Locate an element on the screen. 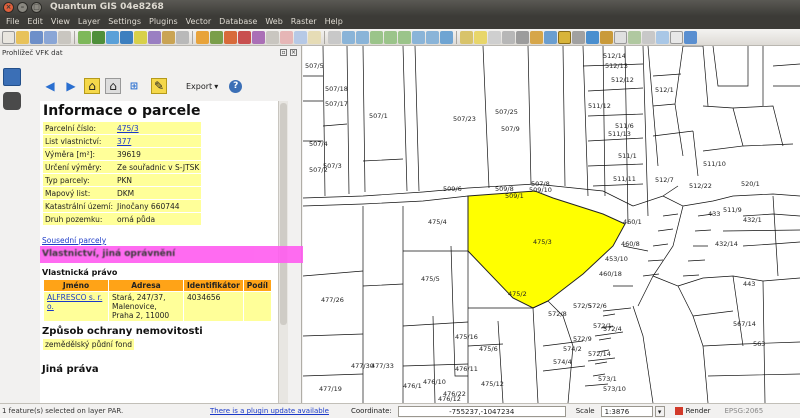 This screenshot has height=418, width=800. close-panel-button: × is located at coordinates (293, 52).